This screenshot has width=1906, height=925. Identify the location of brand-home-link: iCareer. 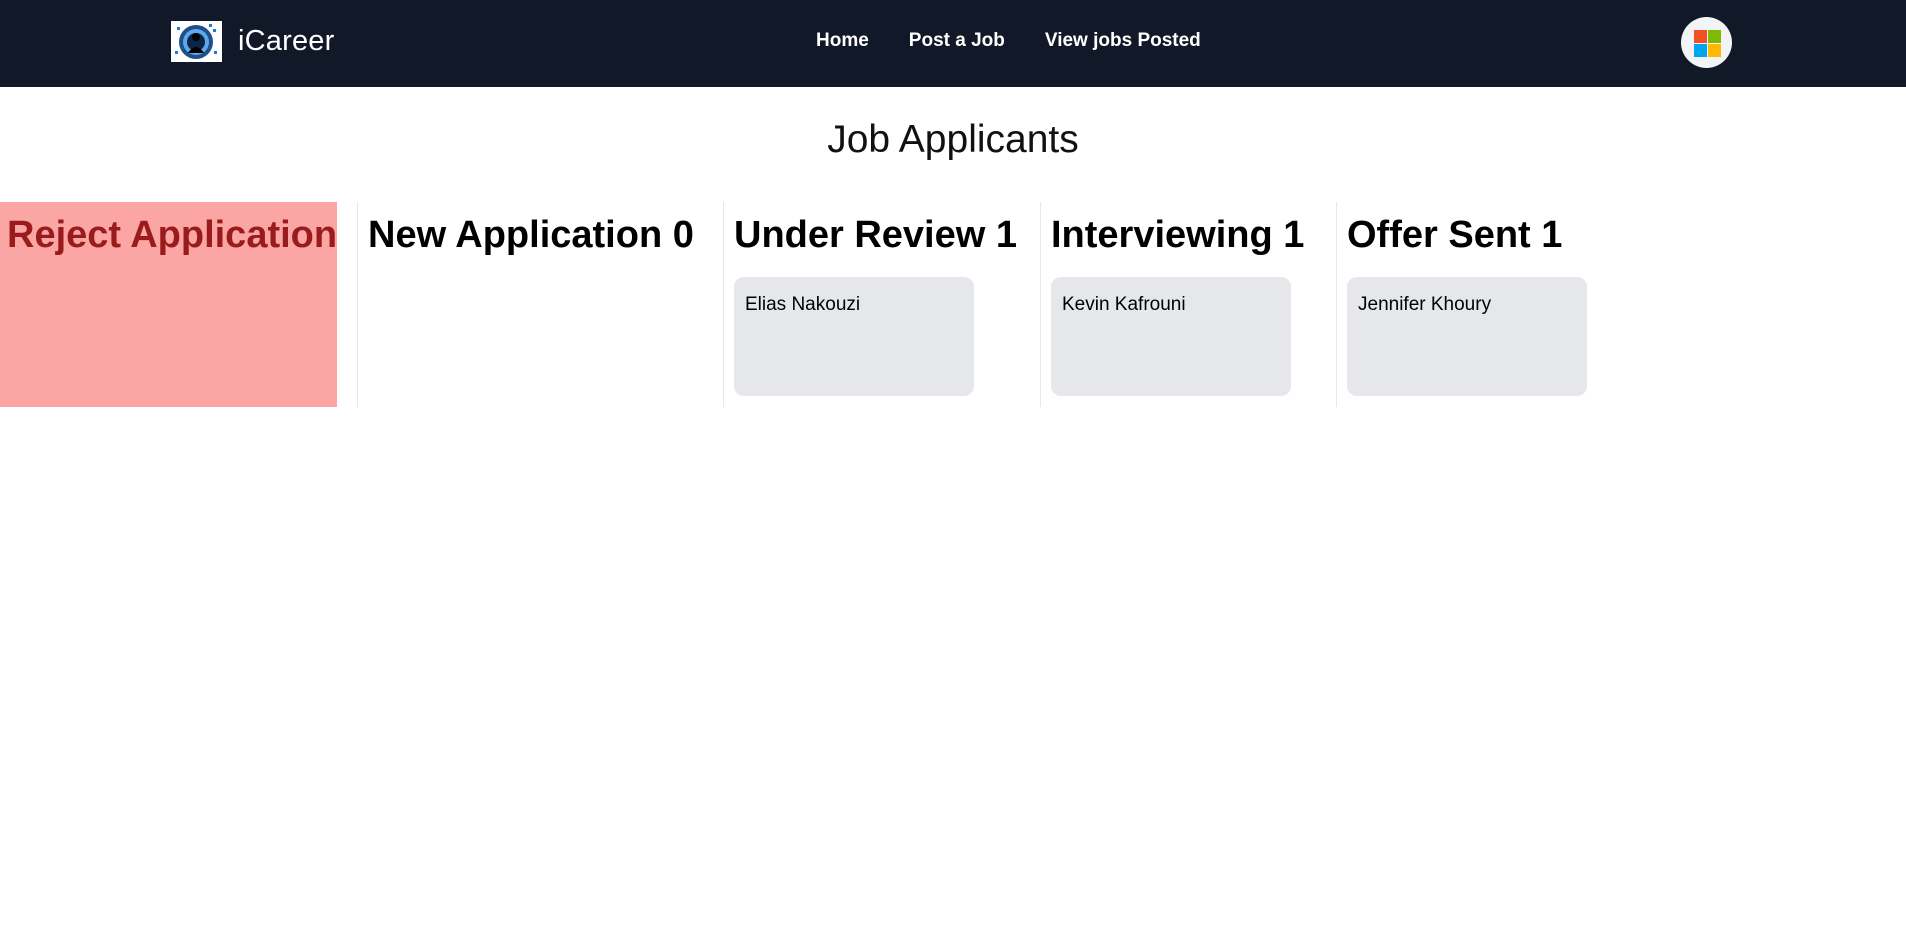
(253, 41).